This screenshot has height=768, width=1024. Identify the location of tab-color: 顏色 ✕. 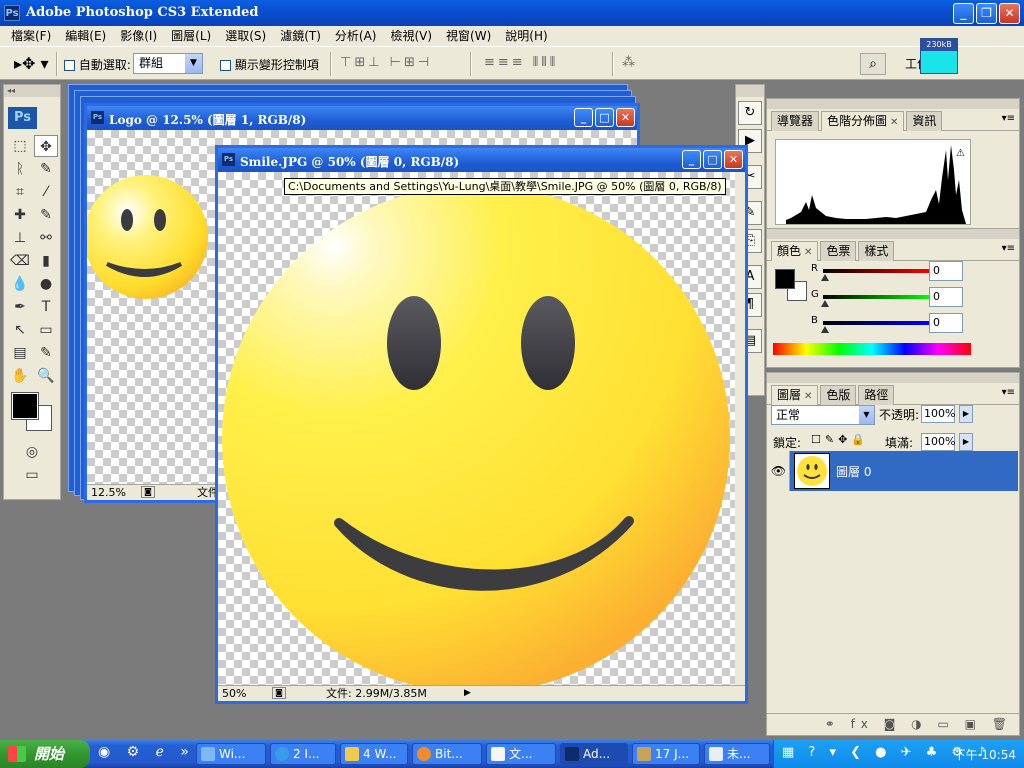
(795, 251).